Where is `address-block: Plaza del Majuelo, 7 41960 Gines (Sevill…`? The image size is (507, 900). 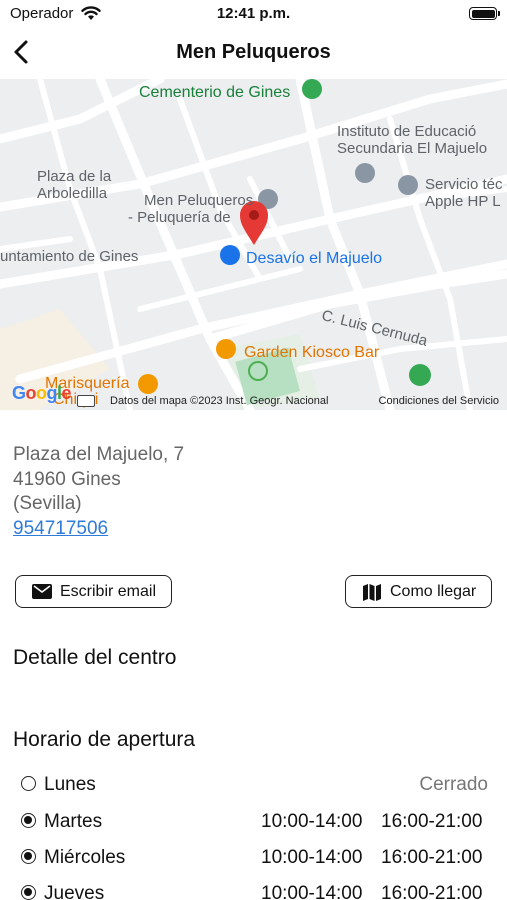
address-block: Plaza del Majuelo, 7 41960 Gines (Sevill… is located at coordinates (98, 492).